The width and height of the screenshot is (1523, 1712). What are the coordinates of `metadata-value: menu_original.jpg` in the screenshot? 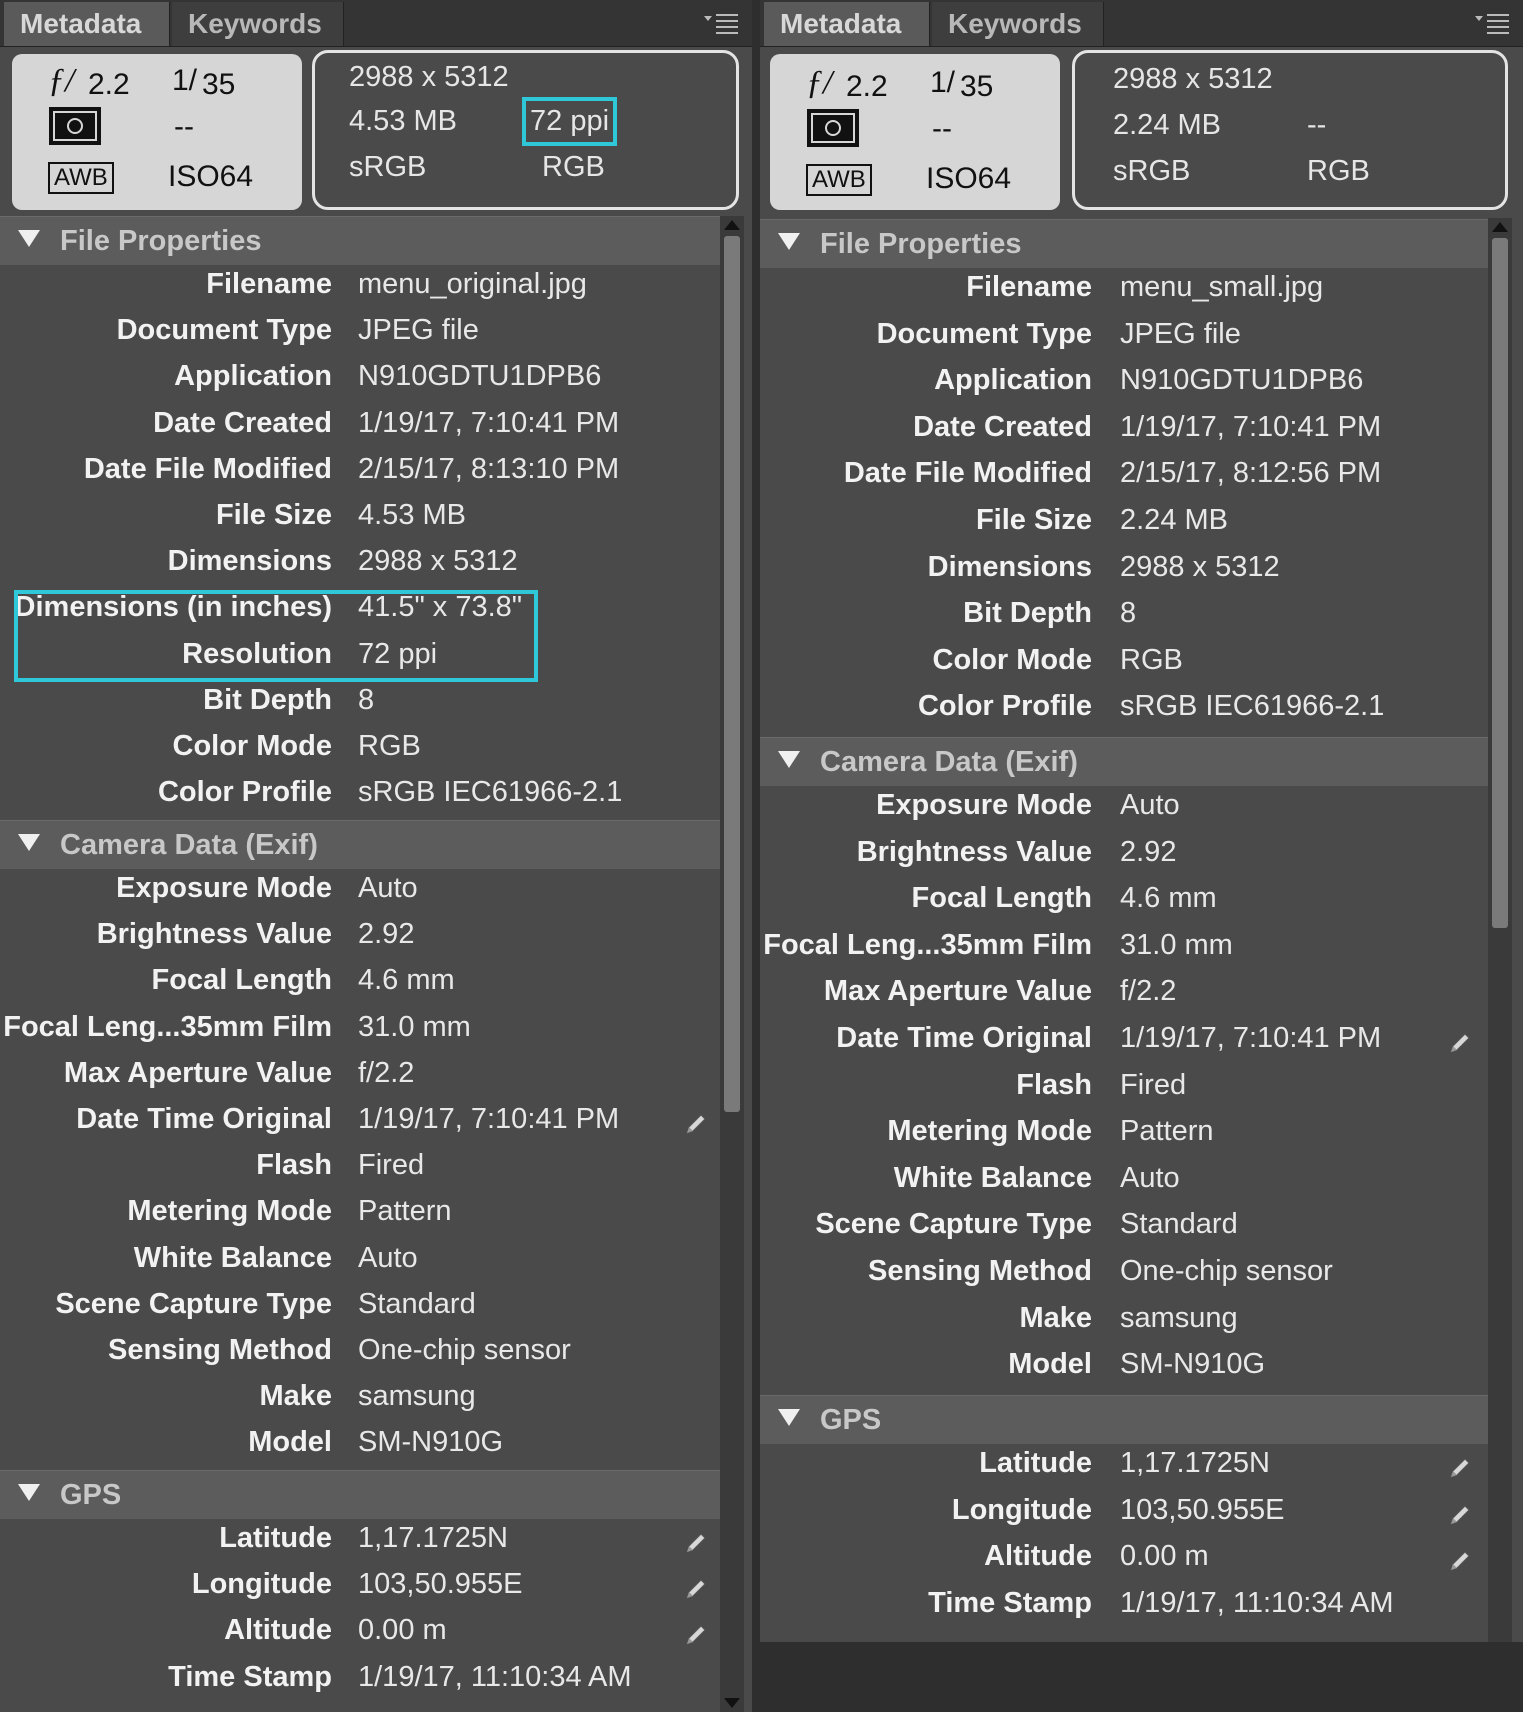 It's located at (472, 284).